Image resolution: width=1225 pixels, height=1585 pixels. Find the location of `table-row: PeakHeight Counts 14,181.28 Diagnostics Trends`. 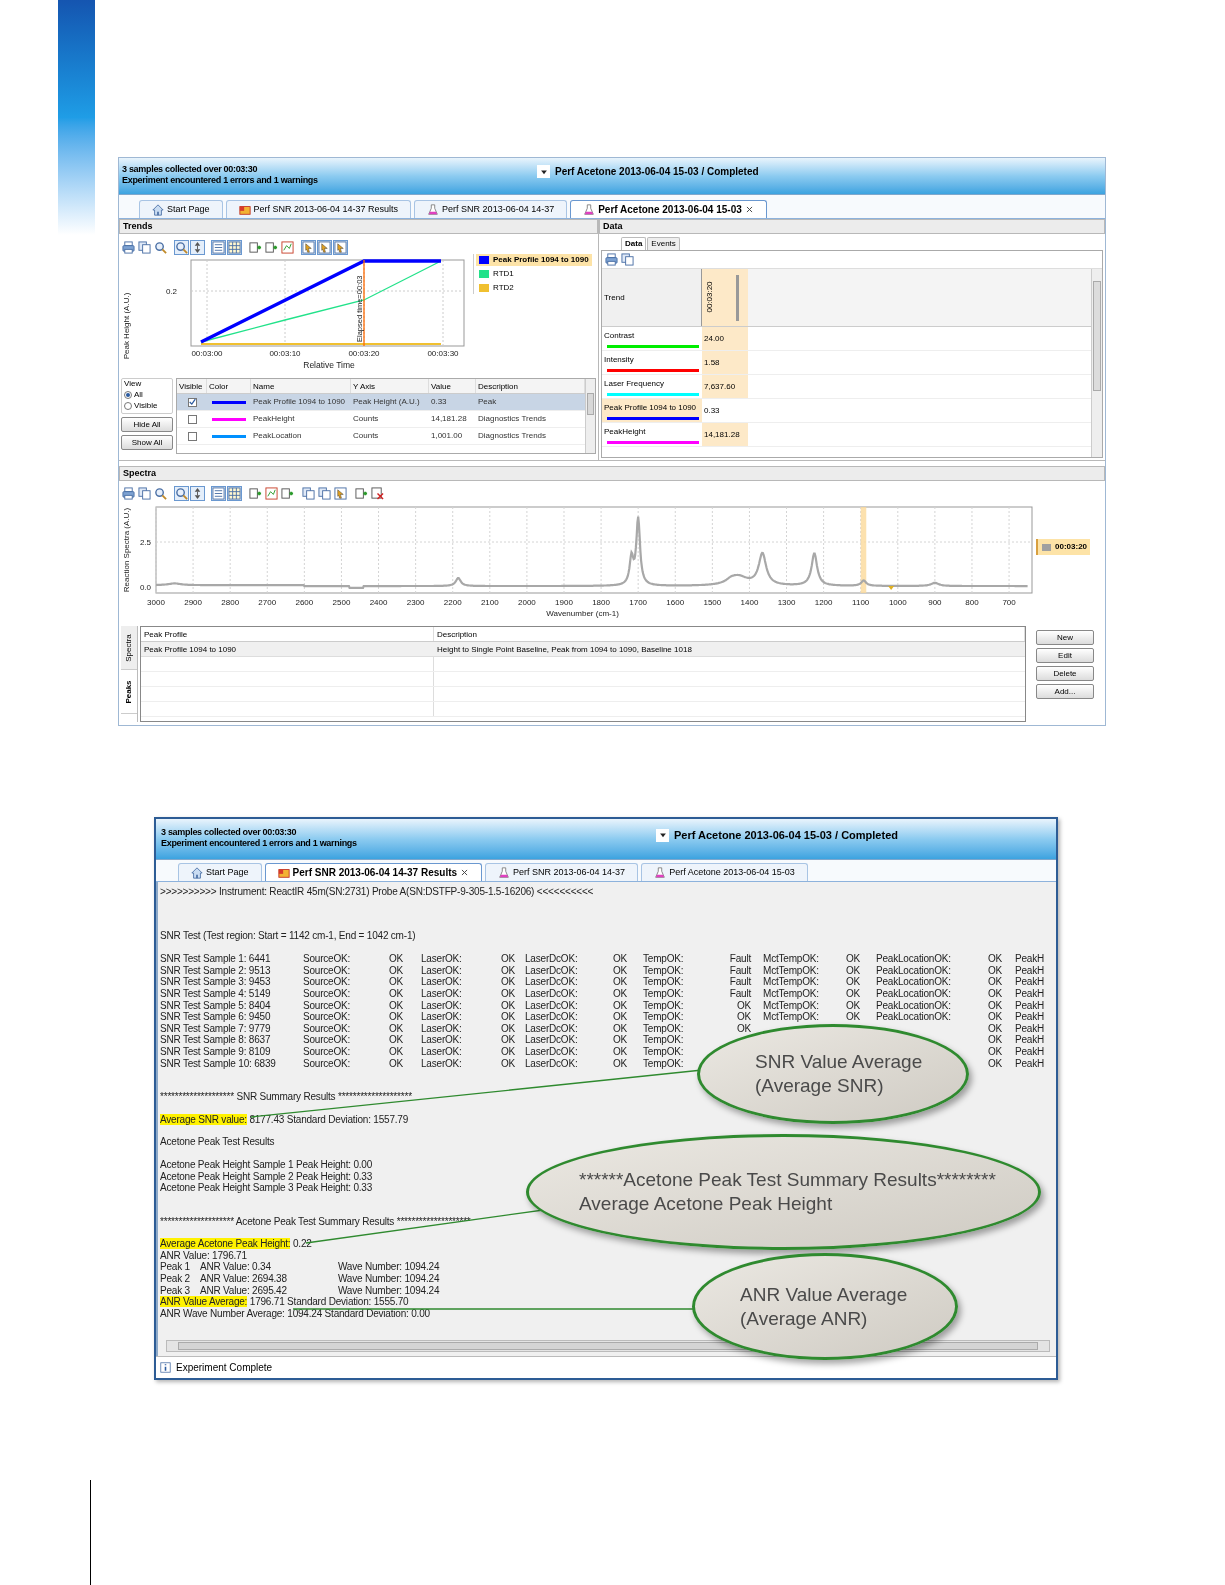

table-row: PeakHeight Counts 14,181.28 Diagnostics Trends is located at coordinates (381, 419).